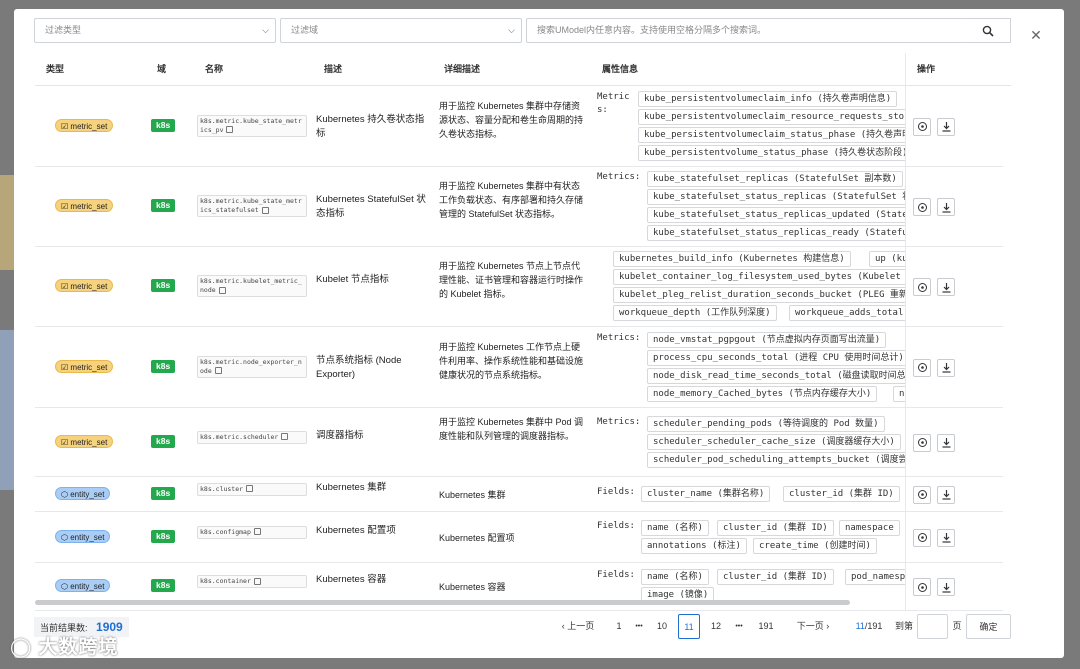  I want to click on attr-tag: annotations (标注), so click(694, 545).